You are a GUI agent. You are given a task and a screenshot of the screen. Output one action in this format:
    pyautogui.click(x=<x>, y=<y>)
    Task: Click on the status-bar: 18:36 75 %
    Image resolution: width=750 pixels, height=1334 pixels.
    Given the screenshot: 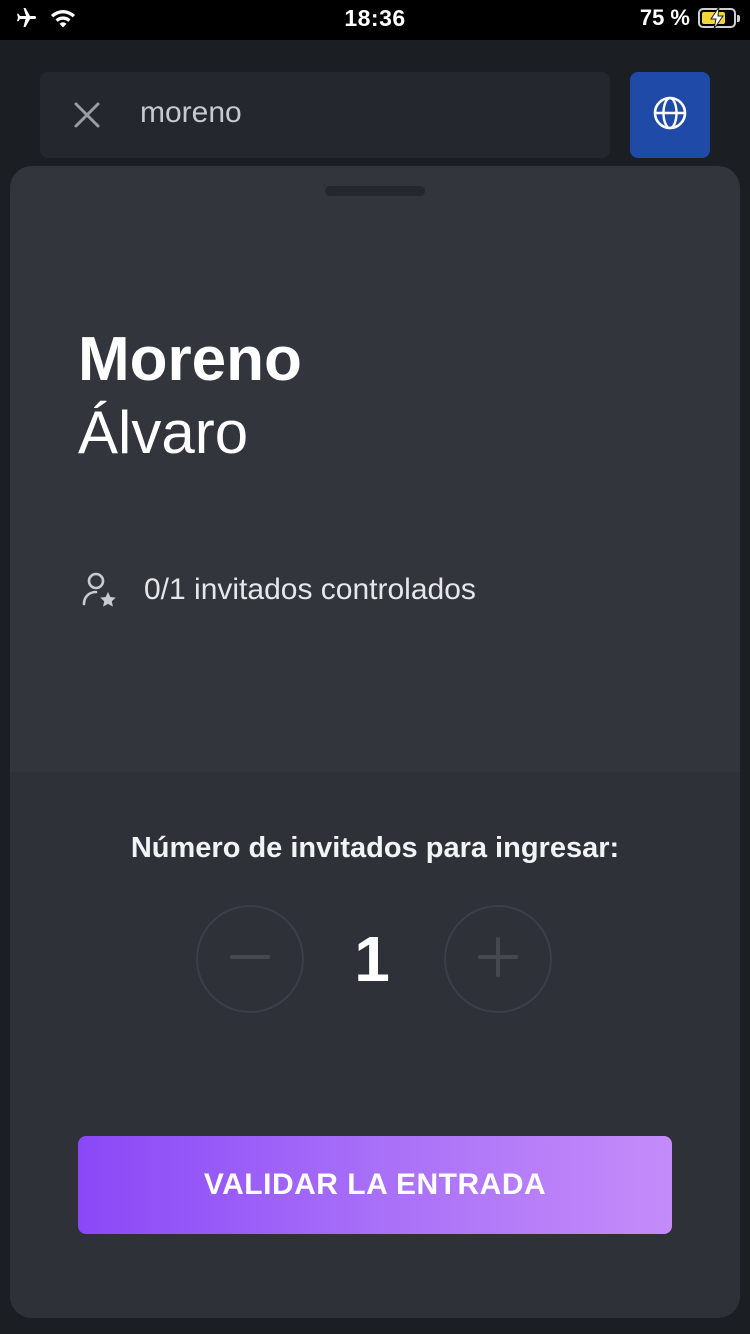 What is the action you would take?
    pyautogui.click(x=375, y=20)
    